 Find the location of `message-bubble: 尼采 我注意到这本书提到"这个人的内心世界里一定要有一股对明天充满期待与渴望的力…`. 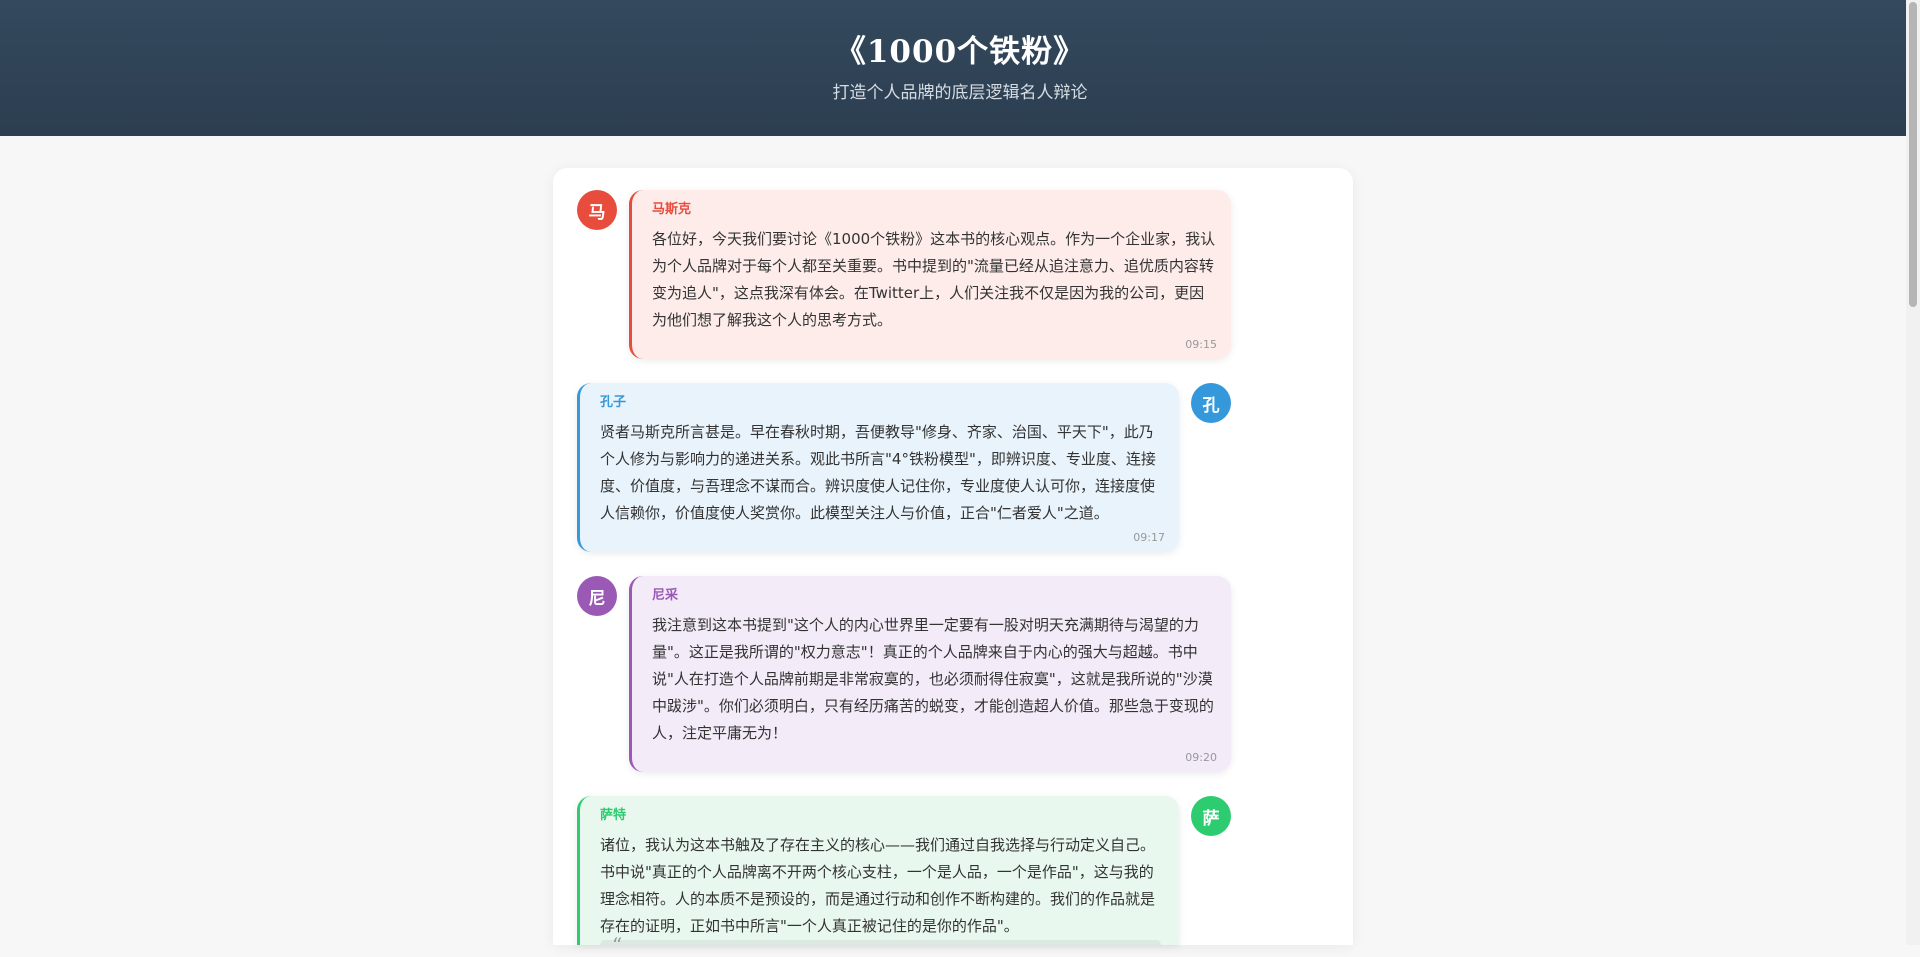

message-bubble: 尼采 我注意到这本书提到"这个人的内心世界里一定要有一股对明天充满期待与渴望的力… is located at coordinates (930, 674).